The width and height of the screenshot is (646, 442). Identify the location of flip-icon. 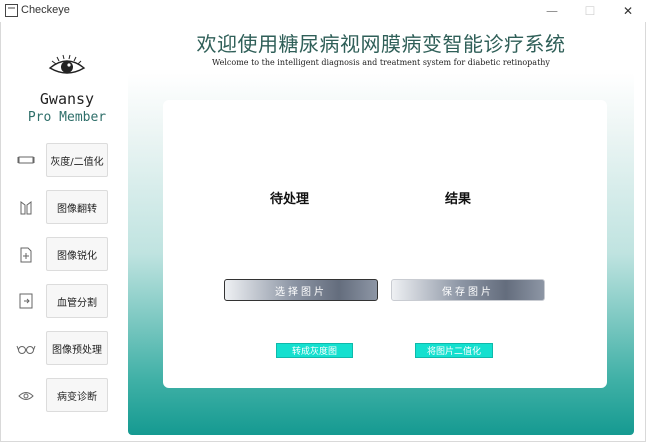
(26, 208).